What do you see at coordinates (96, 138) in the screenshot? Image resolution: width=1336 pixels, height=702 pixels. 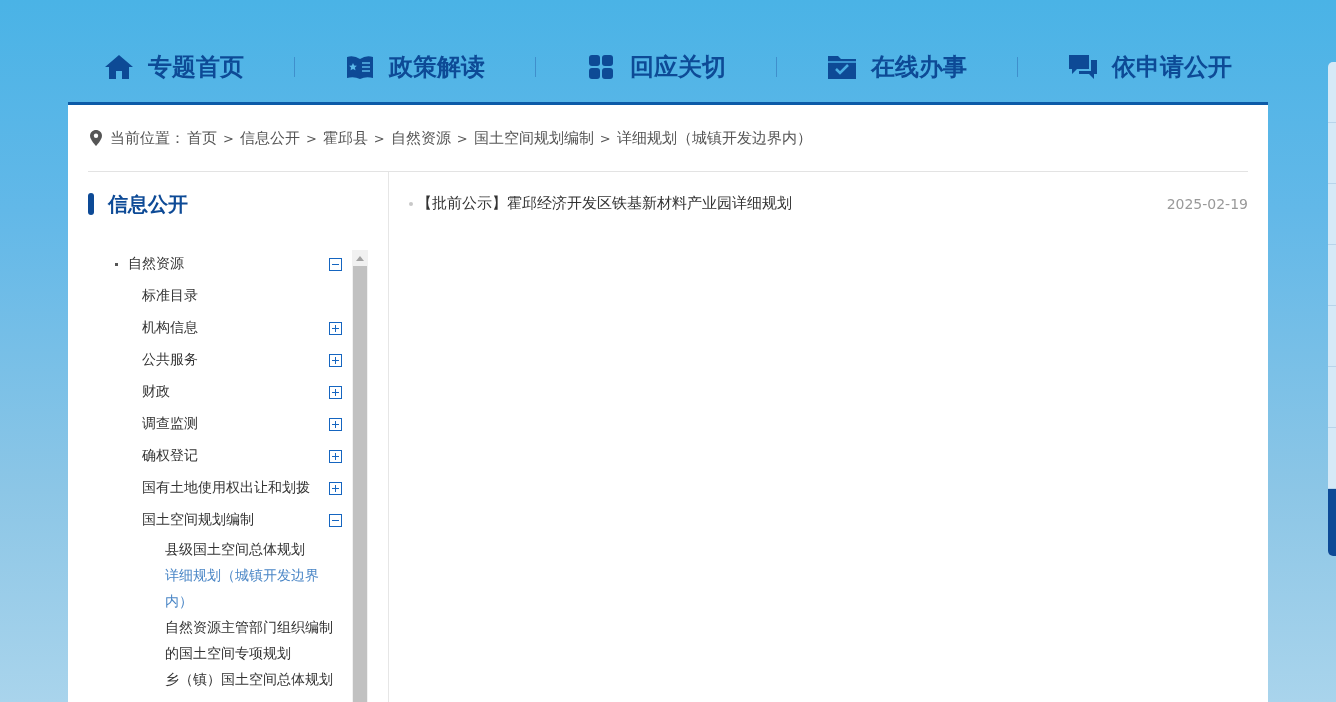 I see `location-pin-icon` at bounding box center [96, 138].